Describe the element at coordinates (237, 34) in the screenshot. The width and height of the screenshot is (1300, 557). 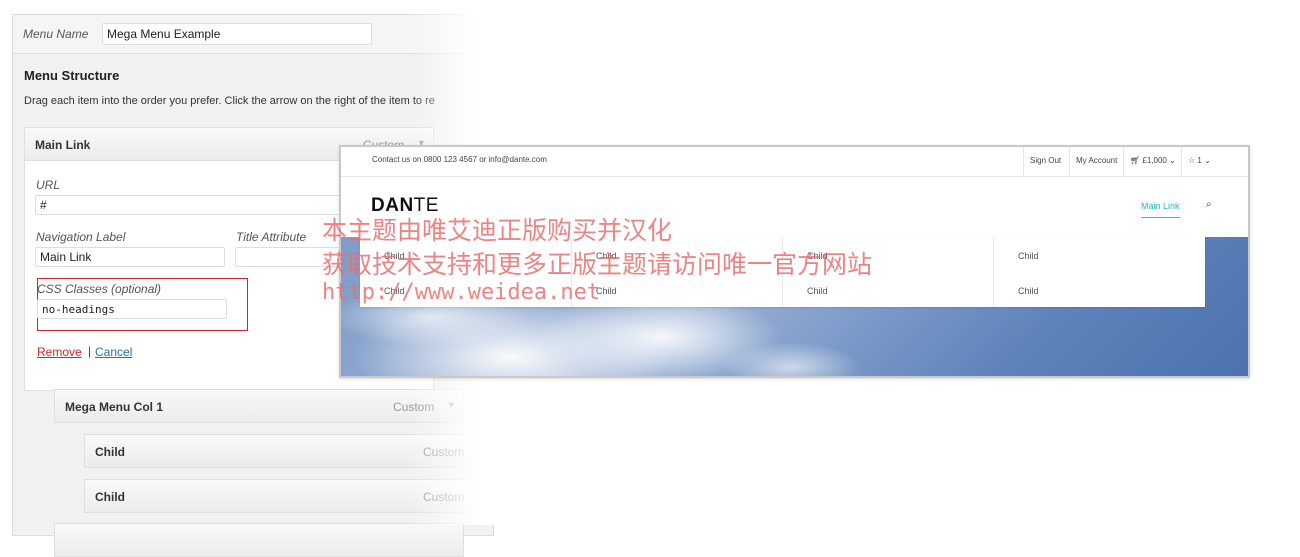
I see `menu-name-input` at that location.